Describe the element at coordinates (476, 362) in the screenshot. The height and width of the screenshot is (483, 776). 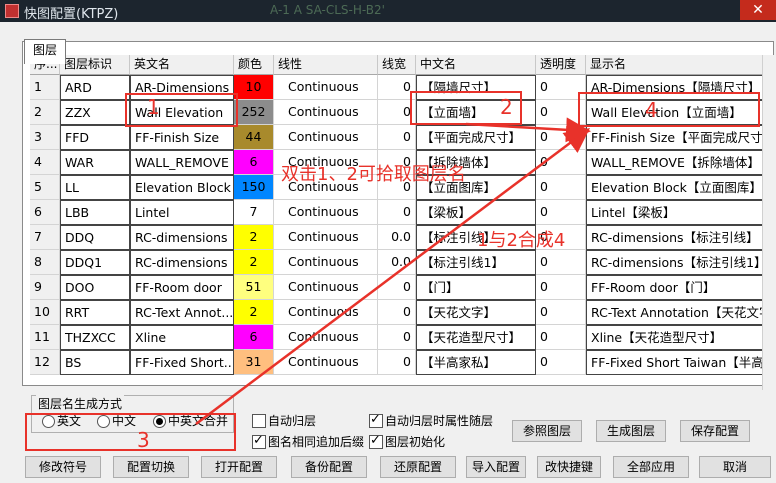
I see `cell-chinese-name: 【半高家私】` at that location.